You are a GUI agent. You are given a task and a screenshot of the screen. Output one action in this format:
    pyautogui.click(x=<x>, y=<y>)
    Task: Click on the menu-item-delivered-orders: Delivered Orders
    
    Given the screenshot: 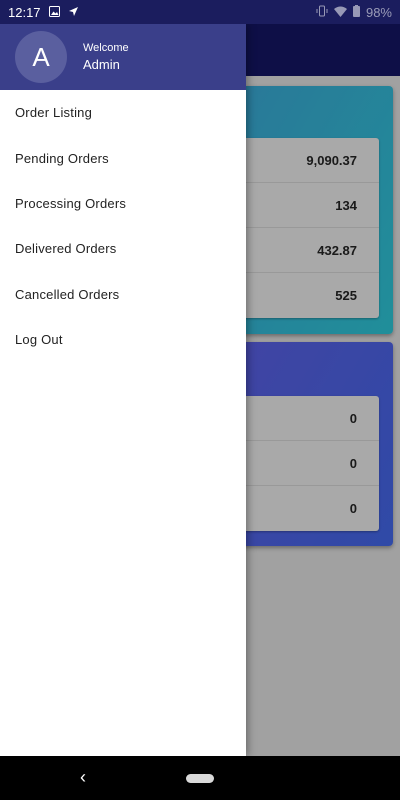 What is the action you would take?
    pyautogui.click(x=123, y=248)
    